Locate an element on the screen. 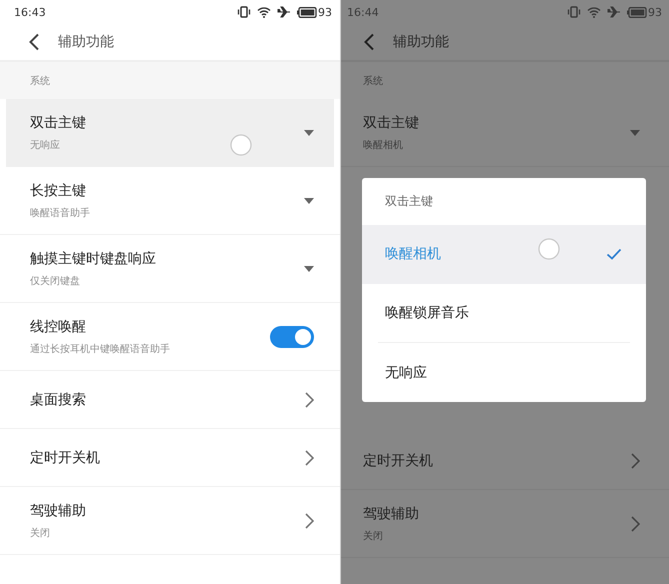 Image resolution: width=669 pixels, height=584 pixels. row-title: 线控唤醒 is located at coordinates (58, 327).